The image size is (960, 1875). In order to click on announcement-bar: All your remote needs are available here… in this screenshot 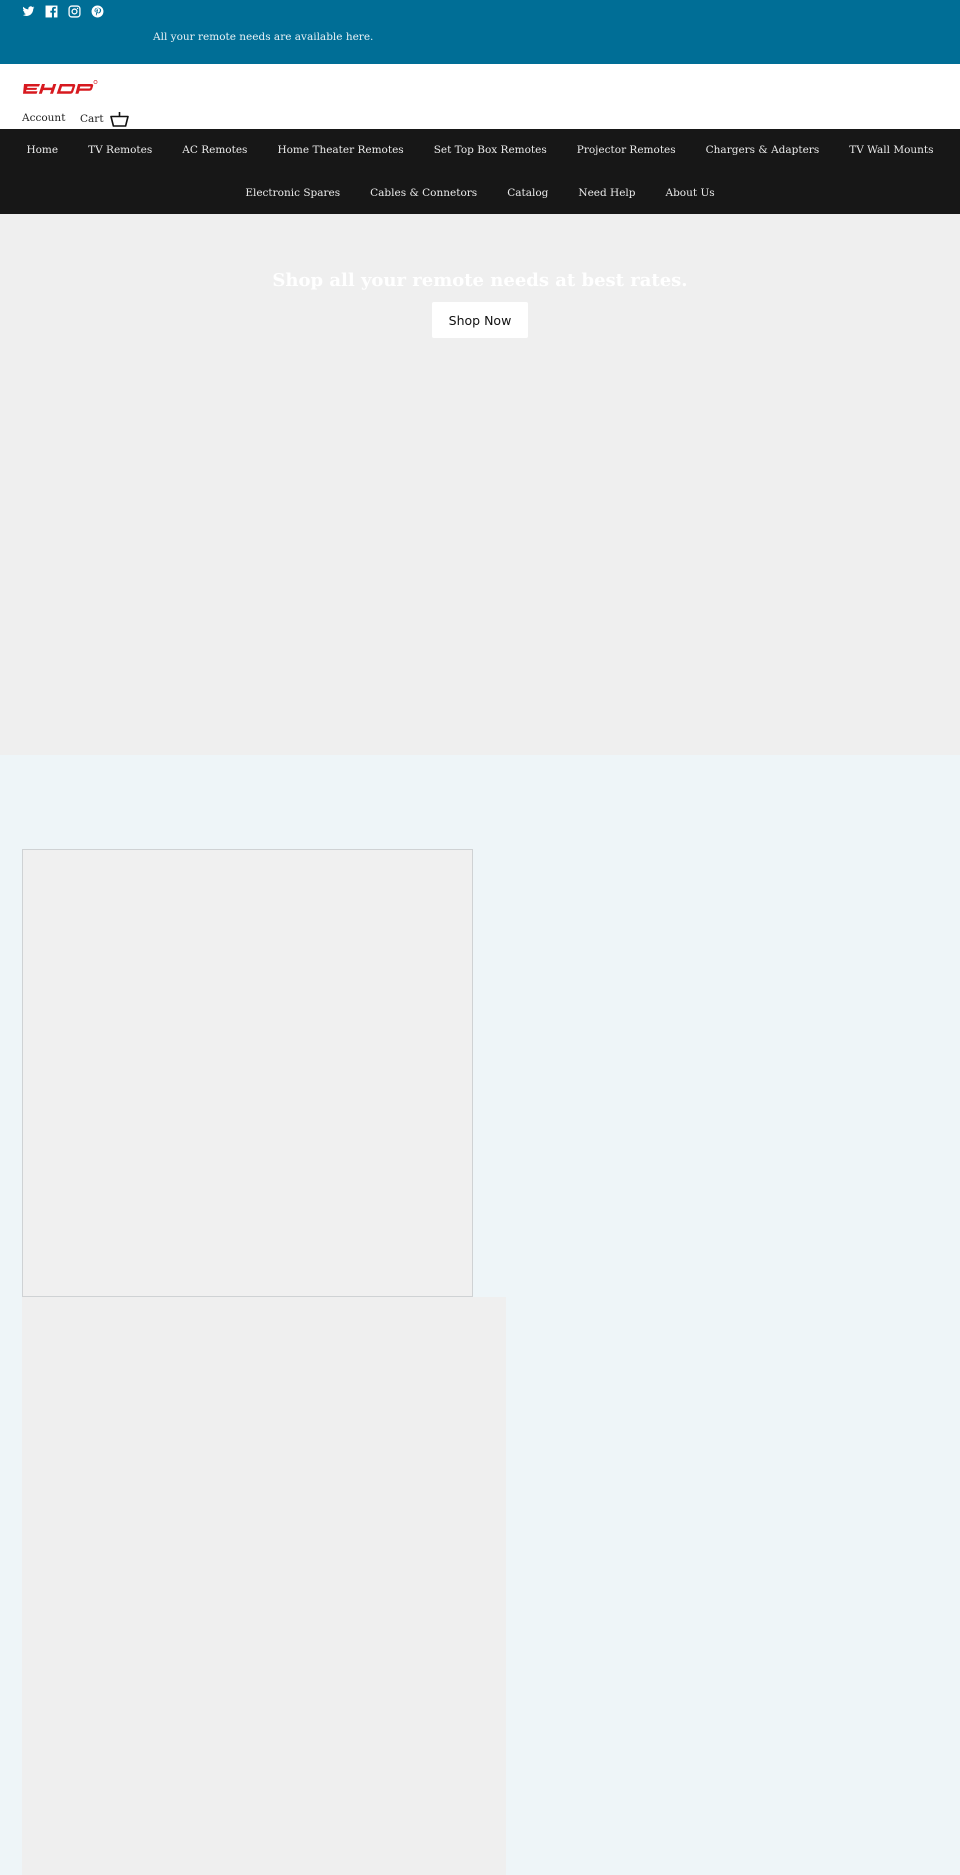, I will do `click(480, 32)`.